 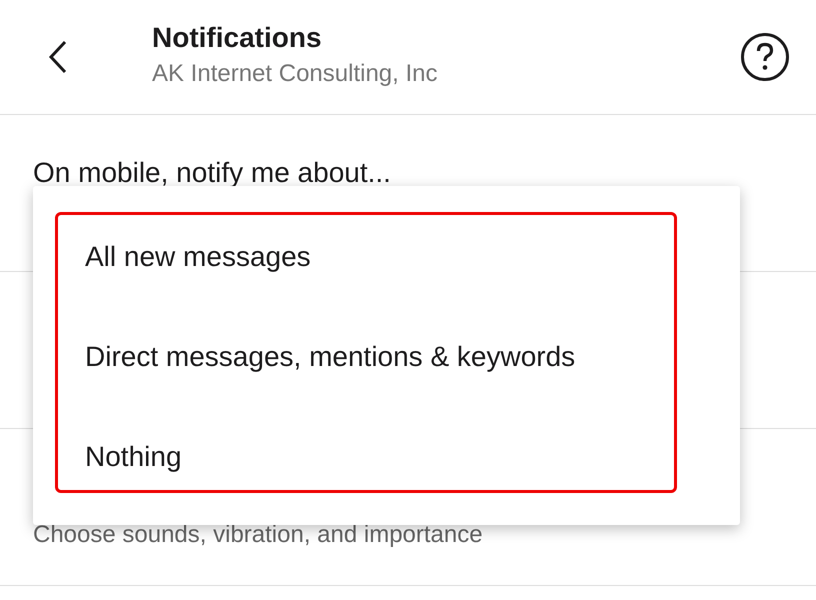 What do you see at coordinates (307, 357) in the screenshot?
I see `menu-option: Direct messages, mentions & keywords` at bounding box center [307, 357].